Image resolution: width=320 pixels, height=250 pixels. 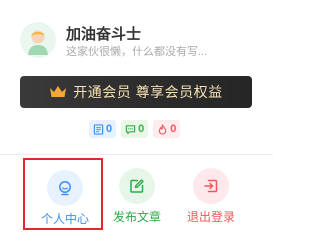 I want to click on document-icon, so click(x=98, y=129).